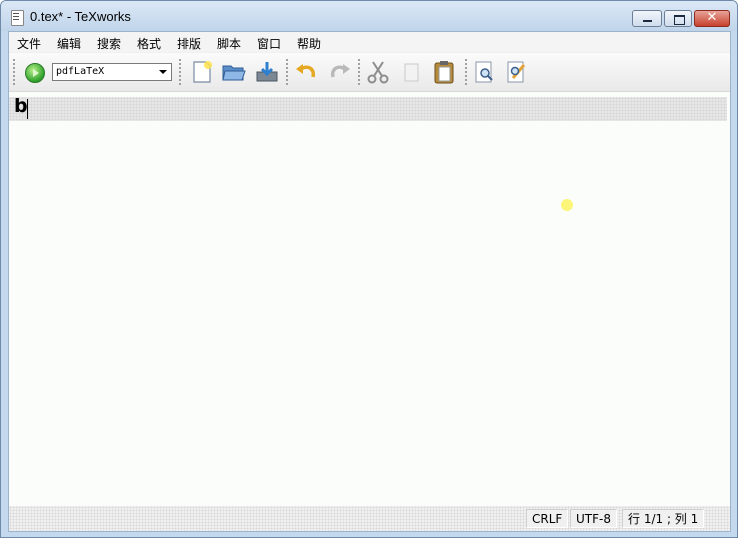 This screenshot has height=538, width=738. I want to click on menu-scripts: 脚本, so click(229, 43).